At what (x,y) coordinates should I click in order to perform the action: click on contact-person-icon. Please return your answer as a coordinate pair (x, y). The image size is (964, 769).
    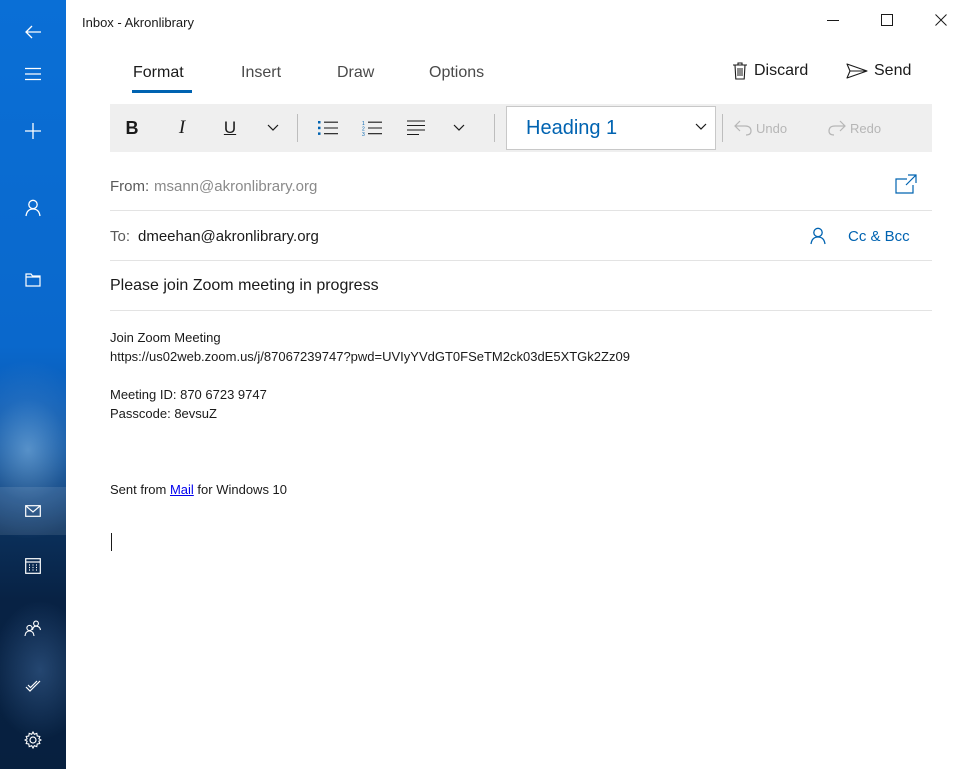
    Looking at the image, I should click on (818, 236).